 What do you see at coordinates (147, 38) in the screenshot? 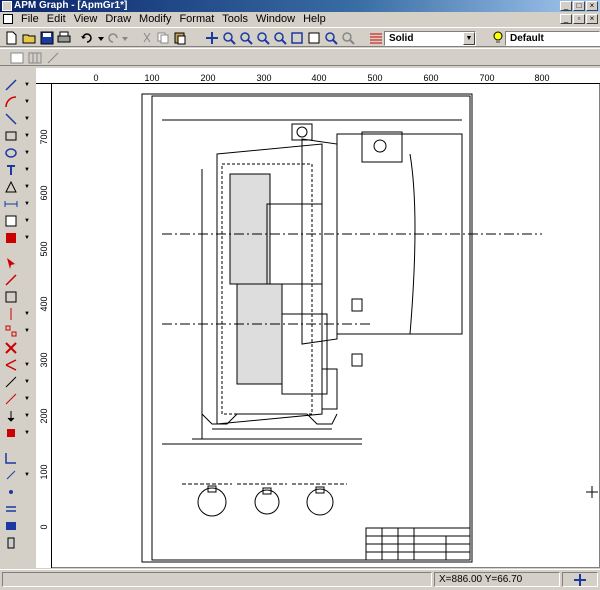
I see `cut-icon` at bounding box center [147, 38].